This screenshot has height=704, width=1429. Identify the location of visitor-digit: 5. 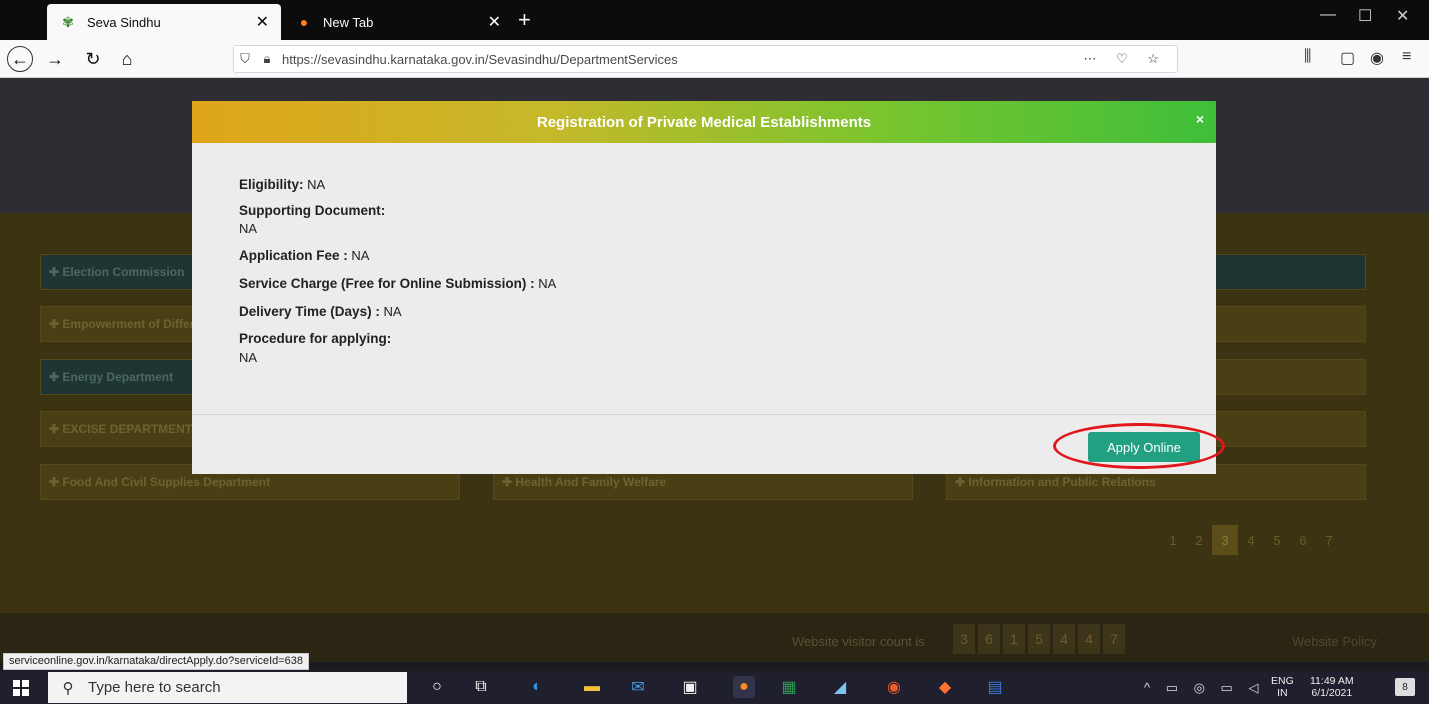
(1039, 639).